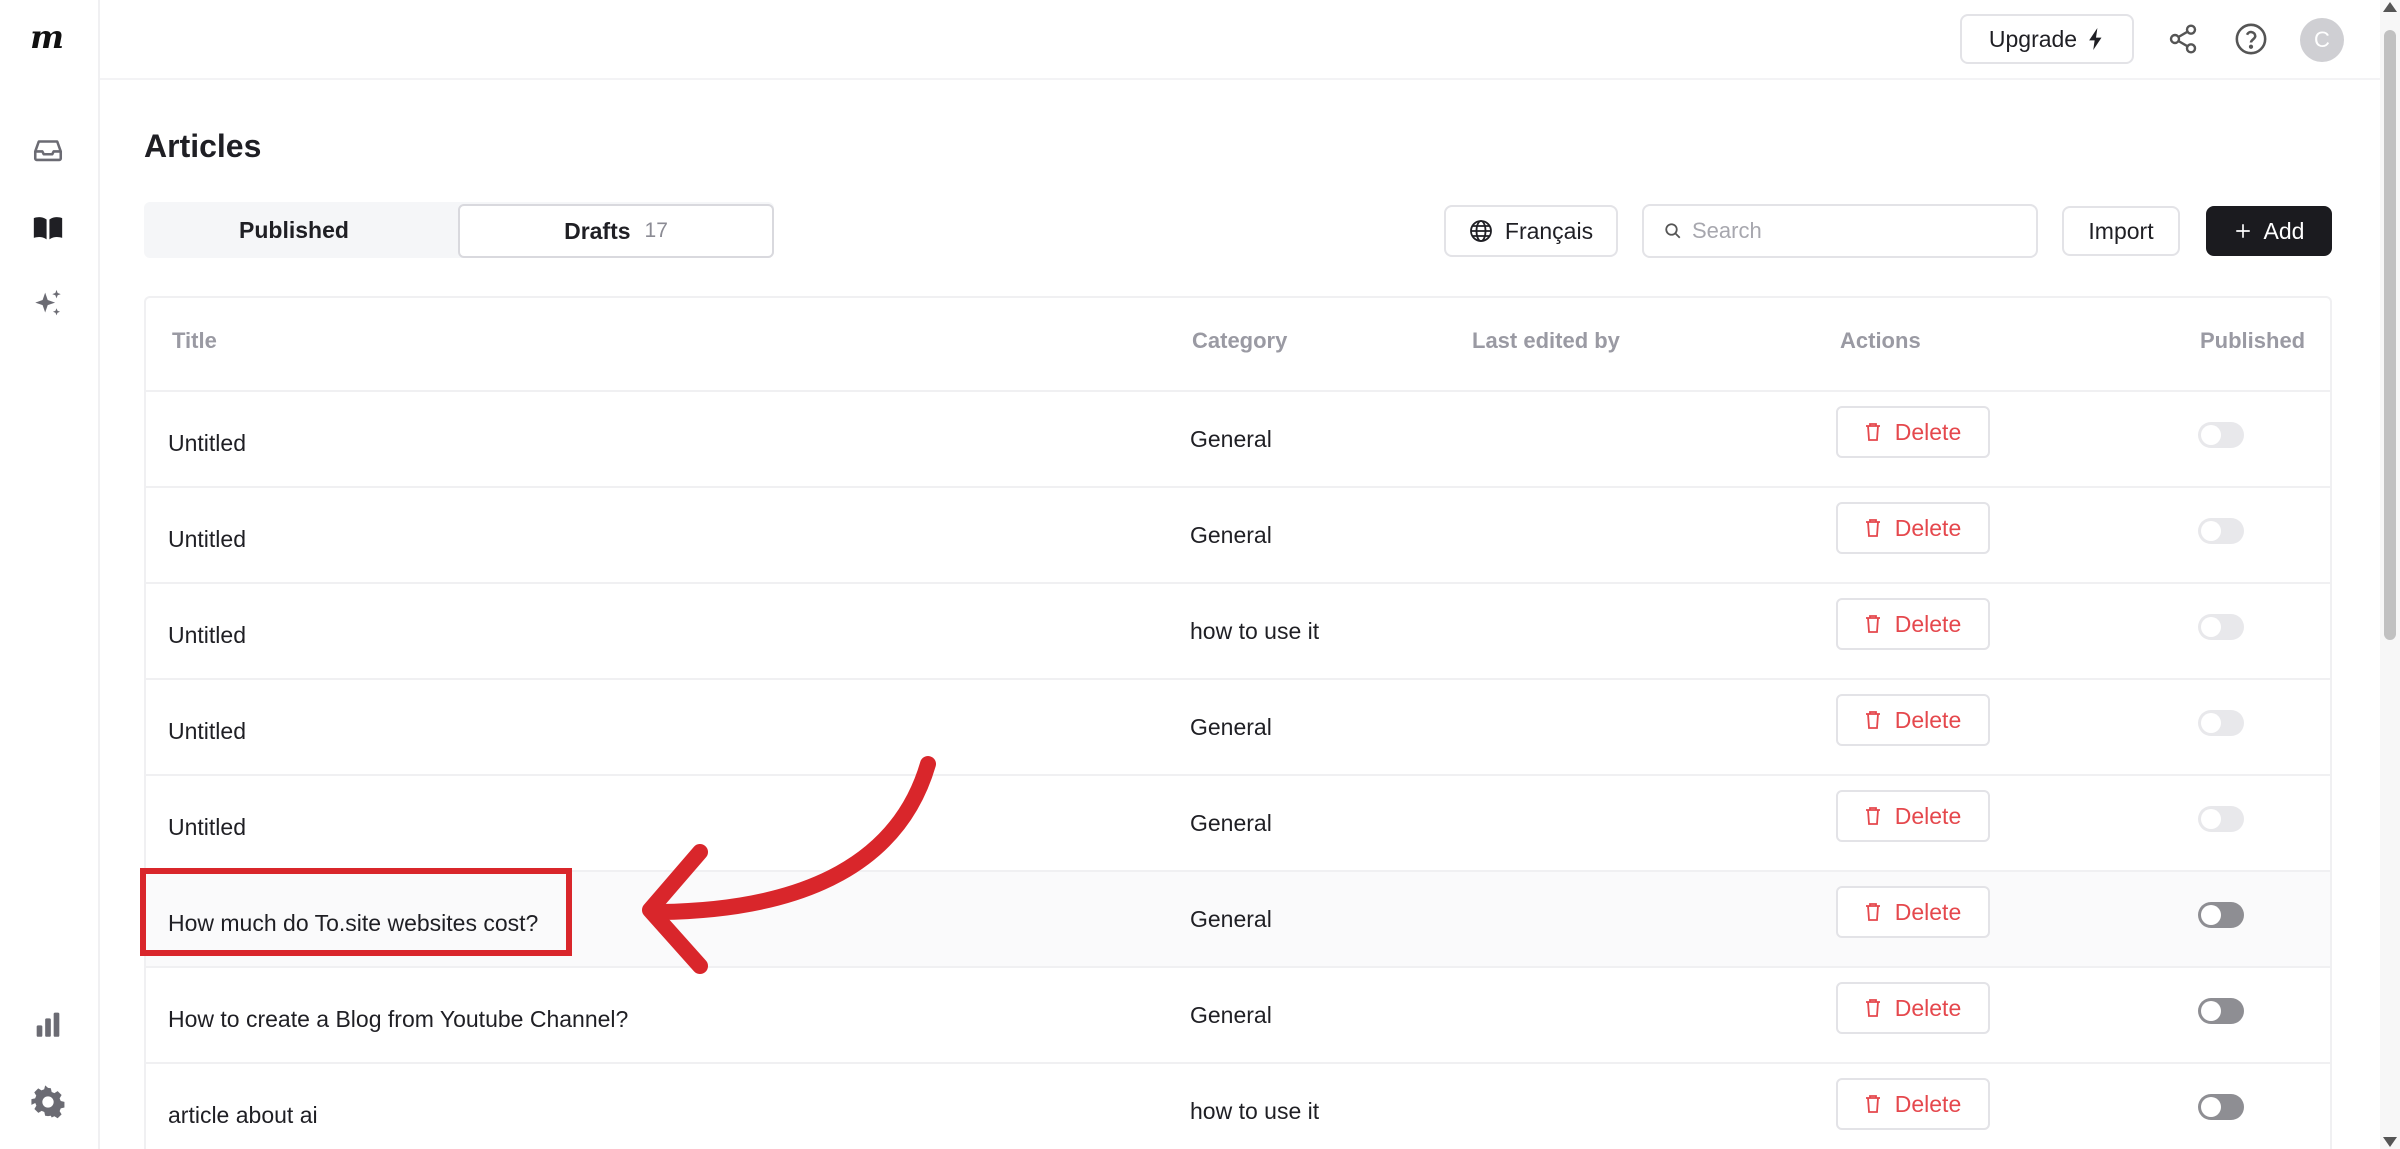  Describe the element at coordinates (2242, 231) in the screenshot. I see `plus-icon` at that location.